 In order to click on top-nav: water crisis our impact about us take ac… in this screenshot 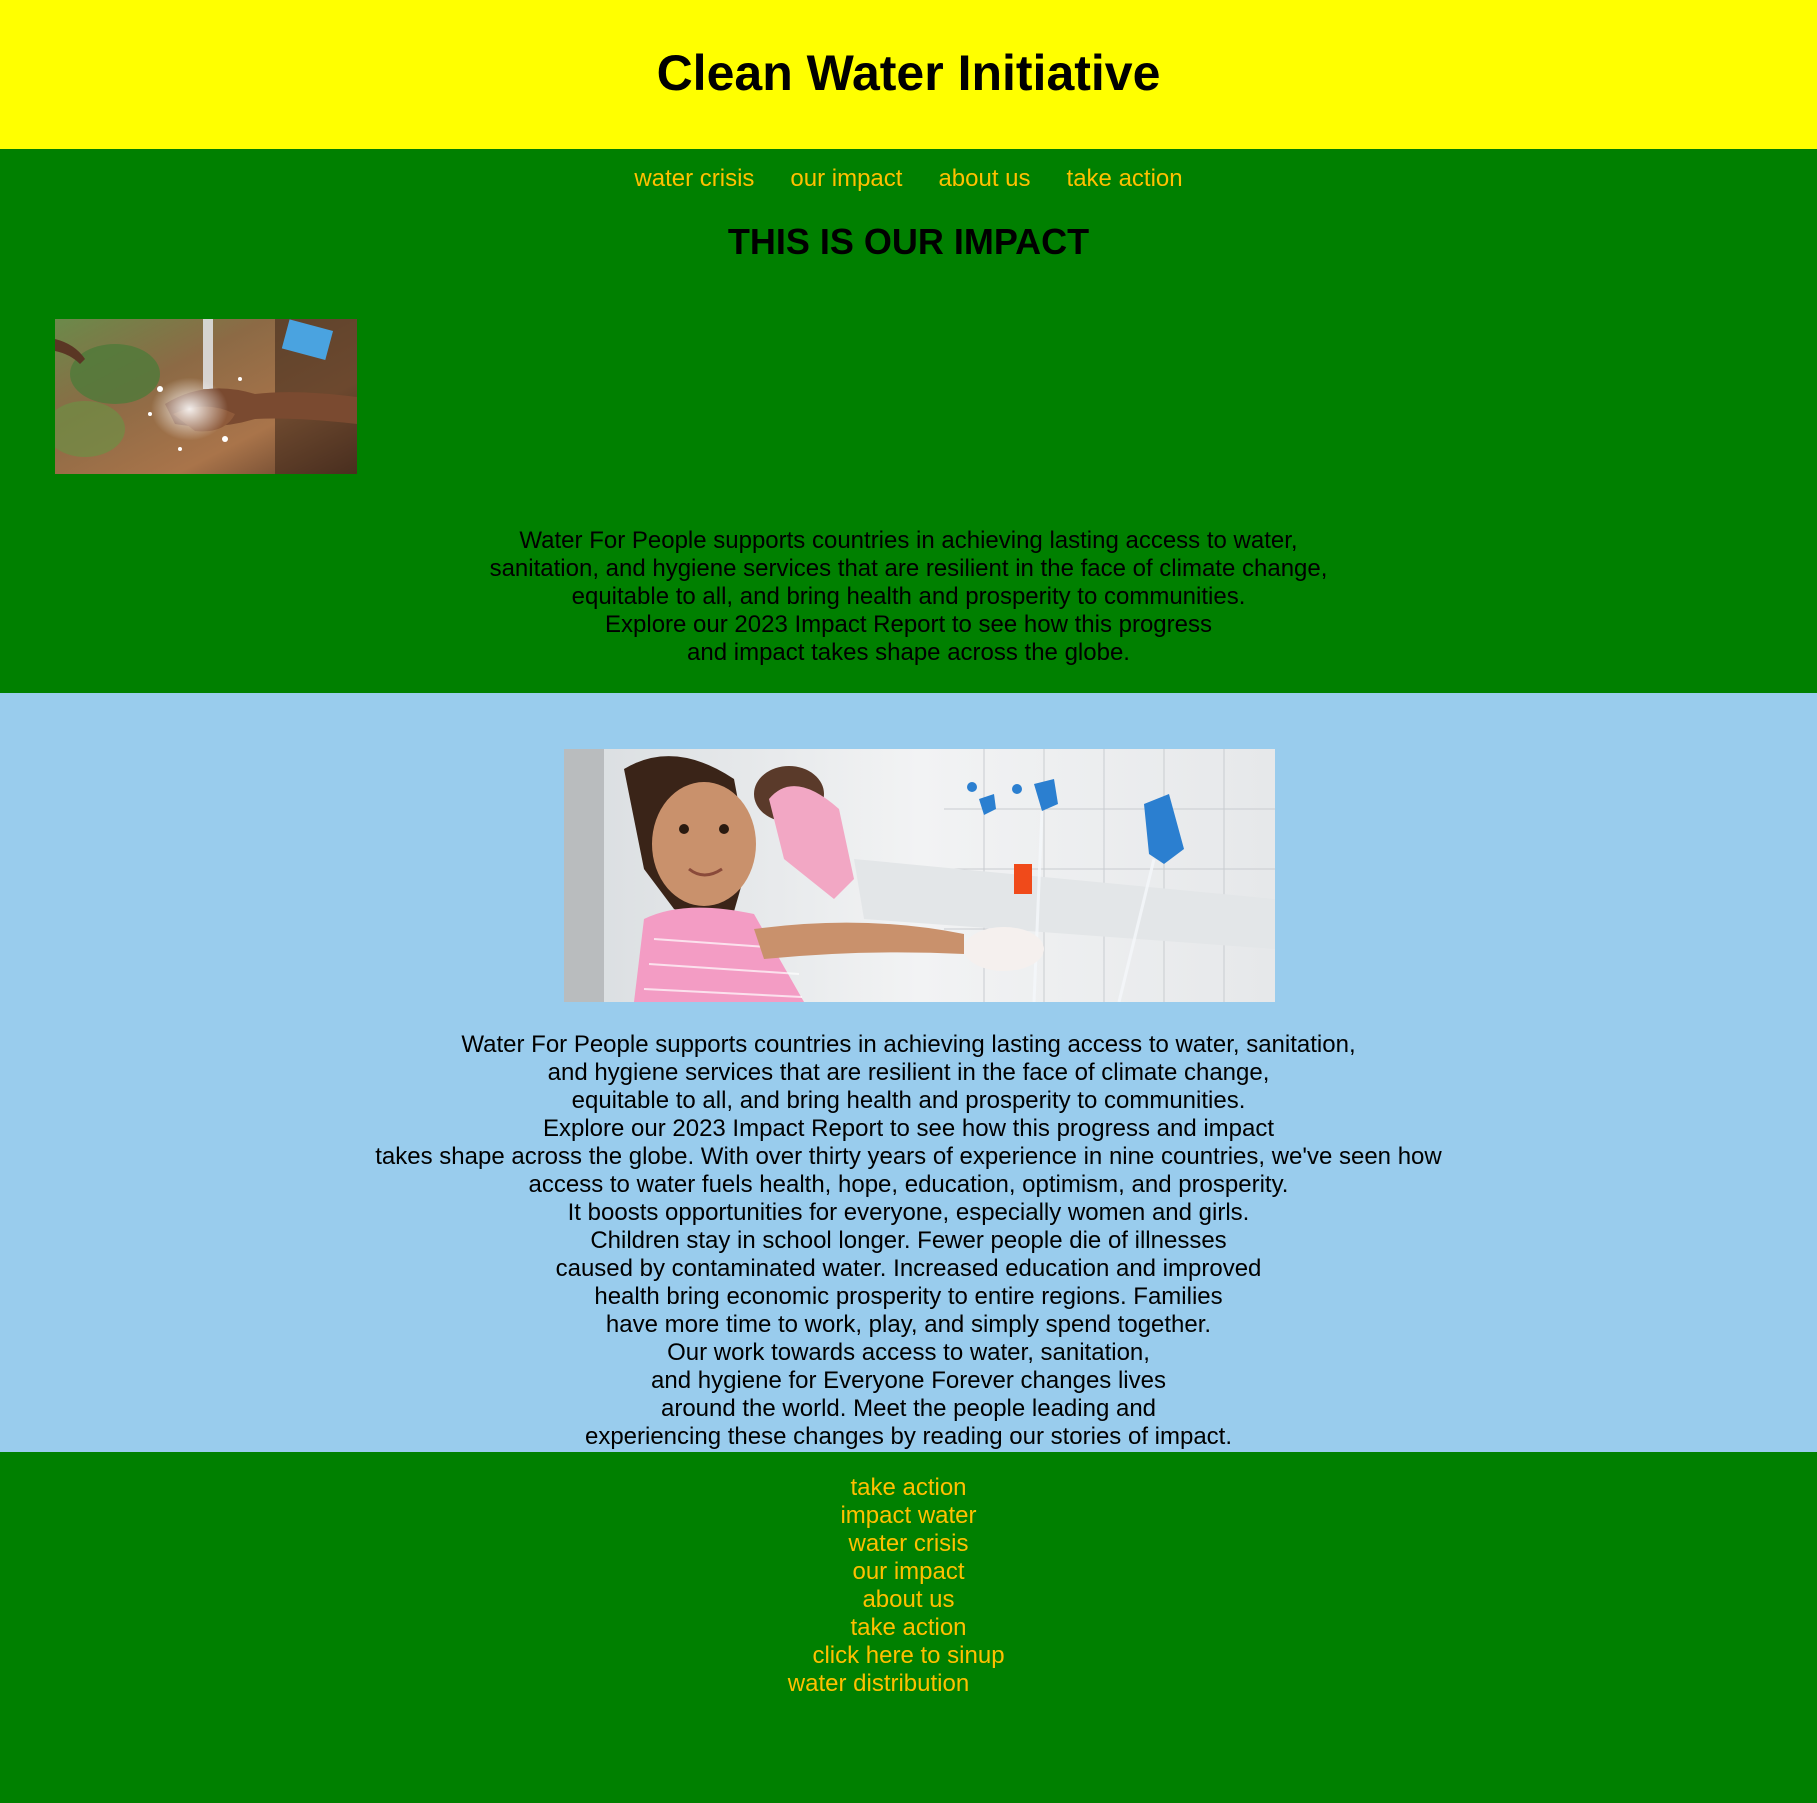, I will do `click(908, 179)`.